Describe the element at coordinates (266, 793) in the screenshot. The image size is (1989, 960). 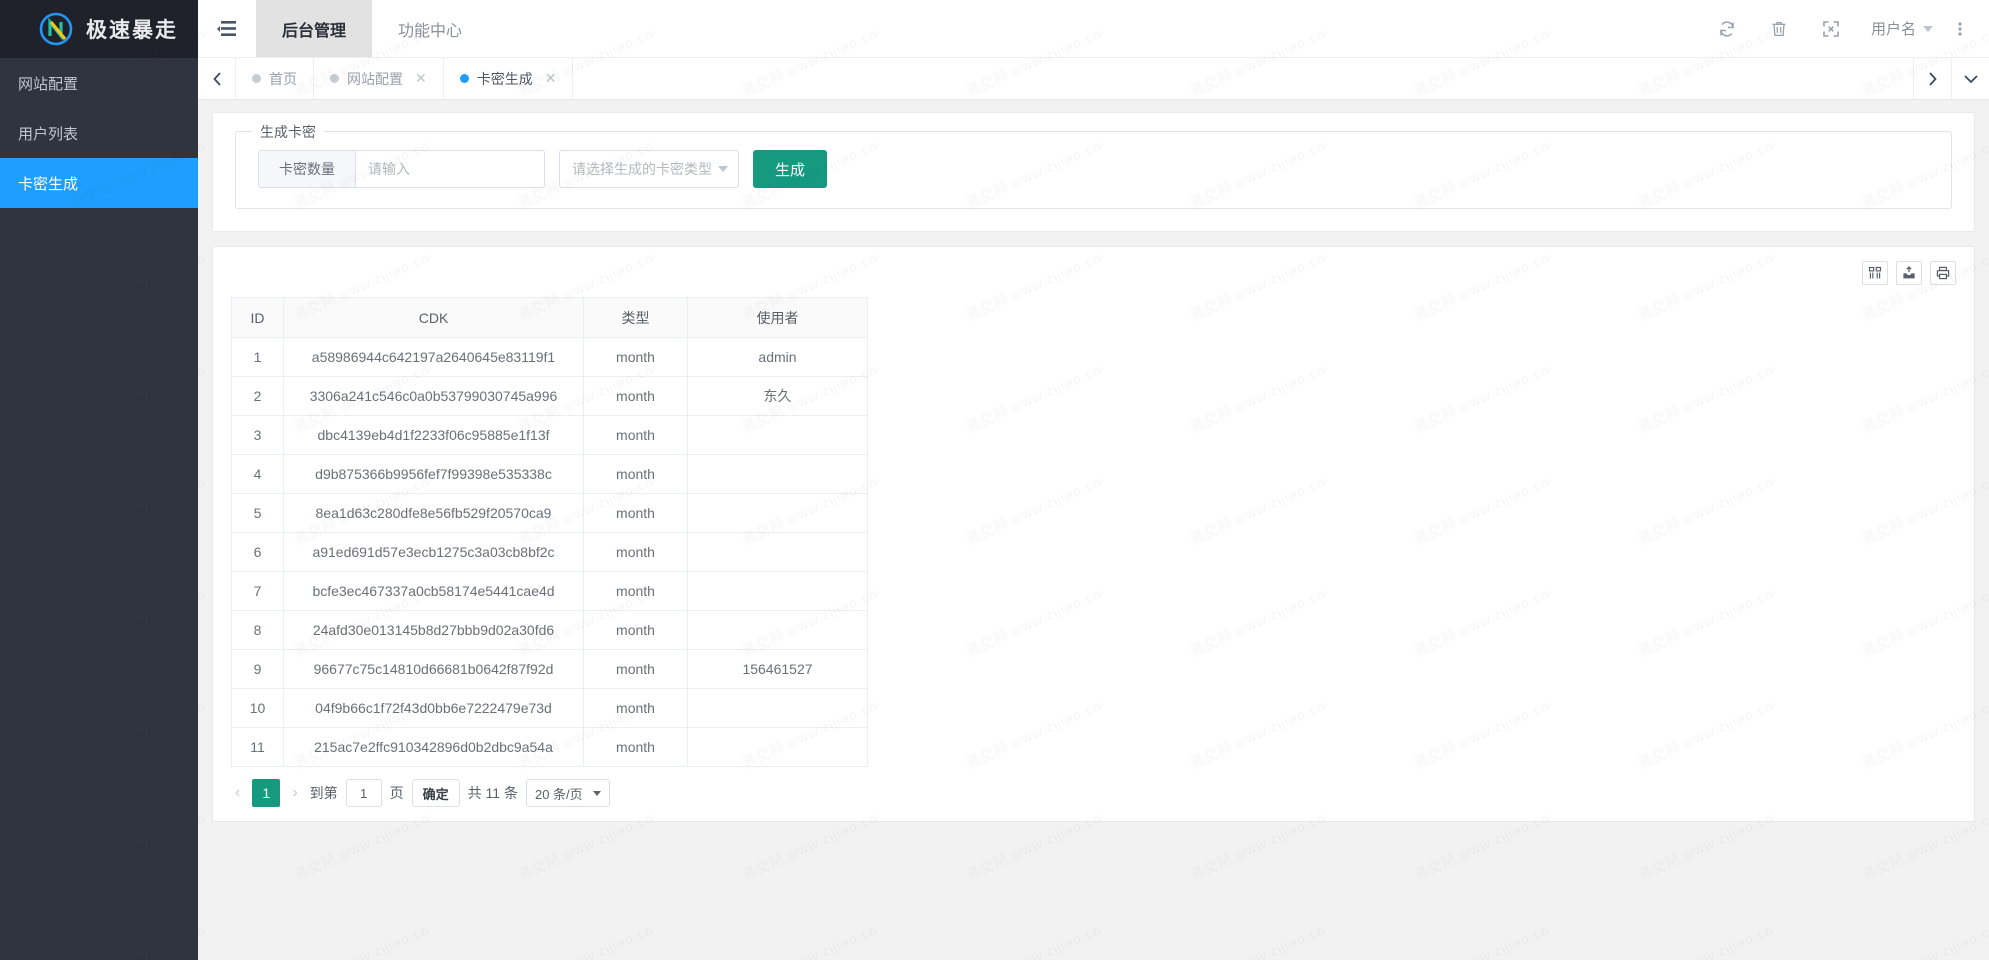
I see `pagination-page-1: 1` at that location.